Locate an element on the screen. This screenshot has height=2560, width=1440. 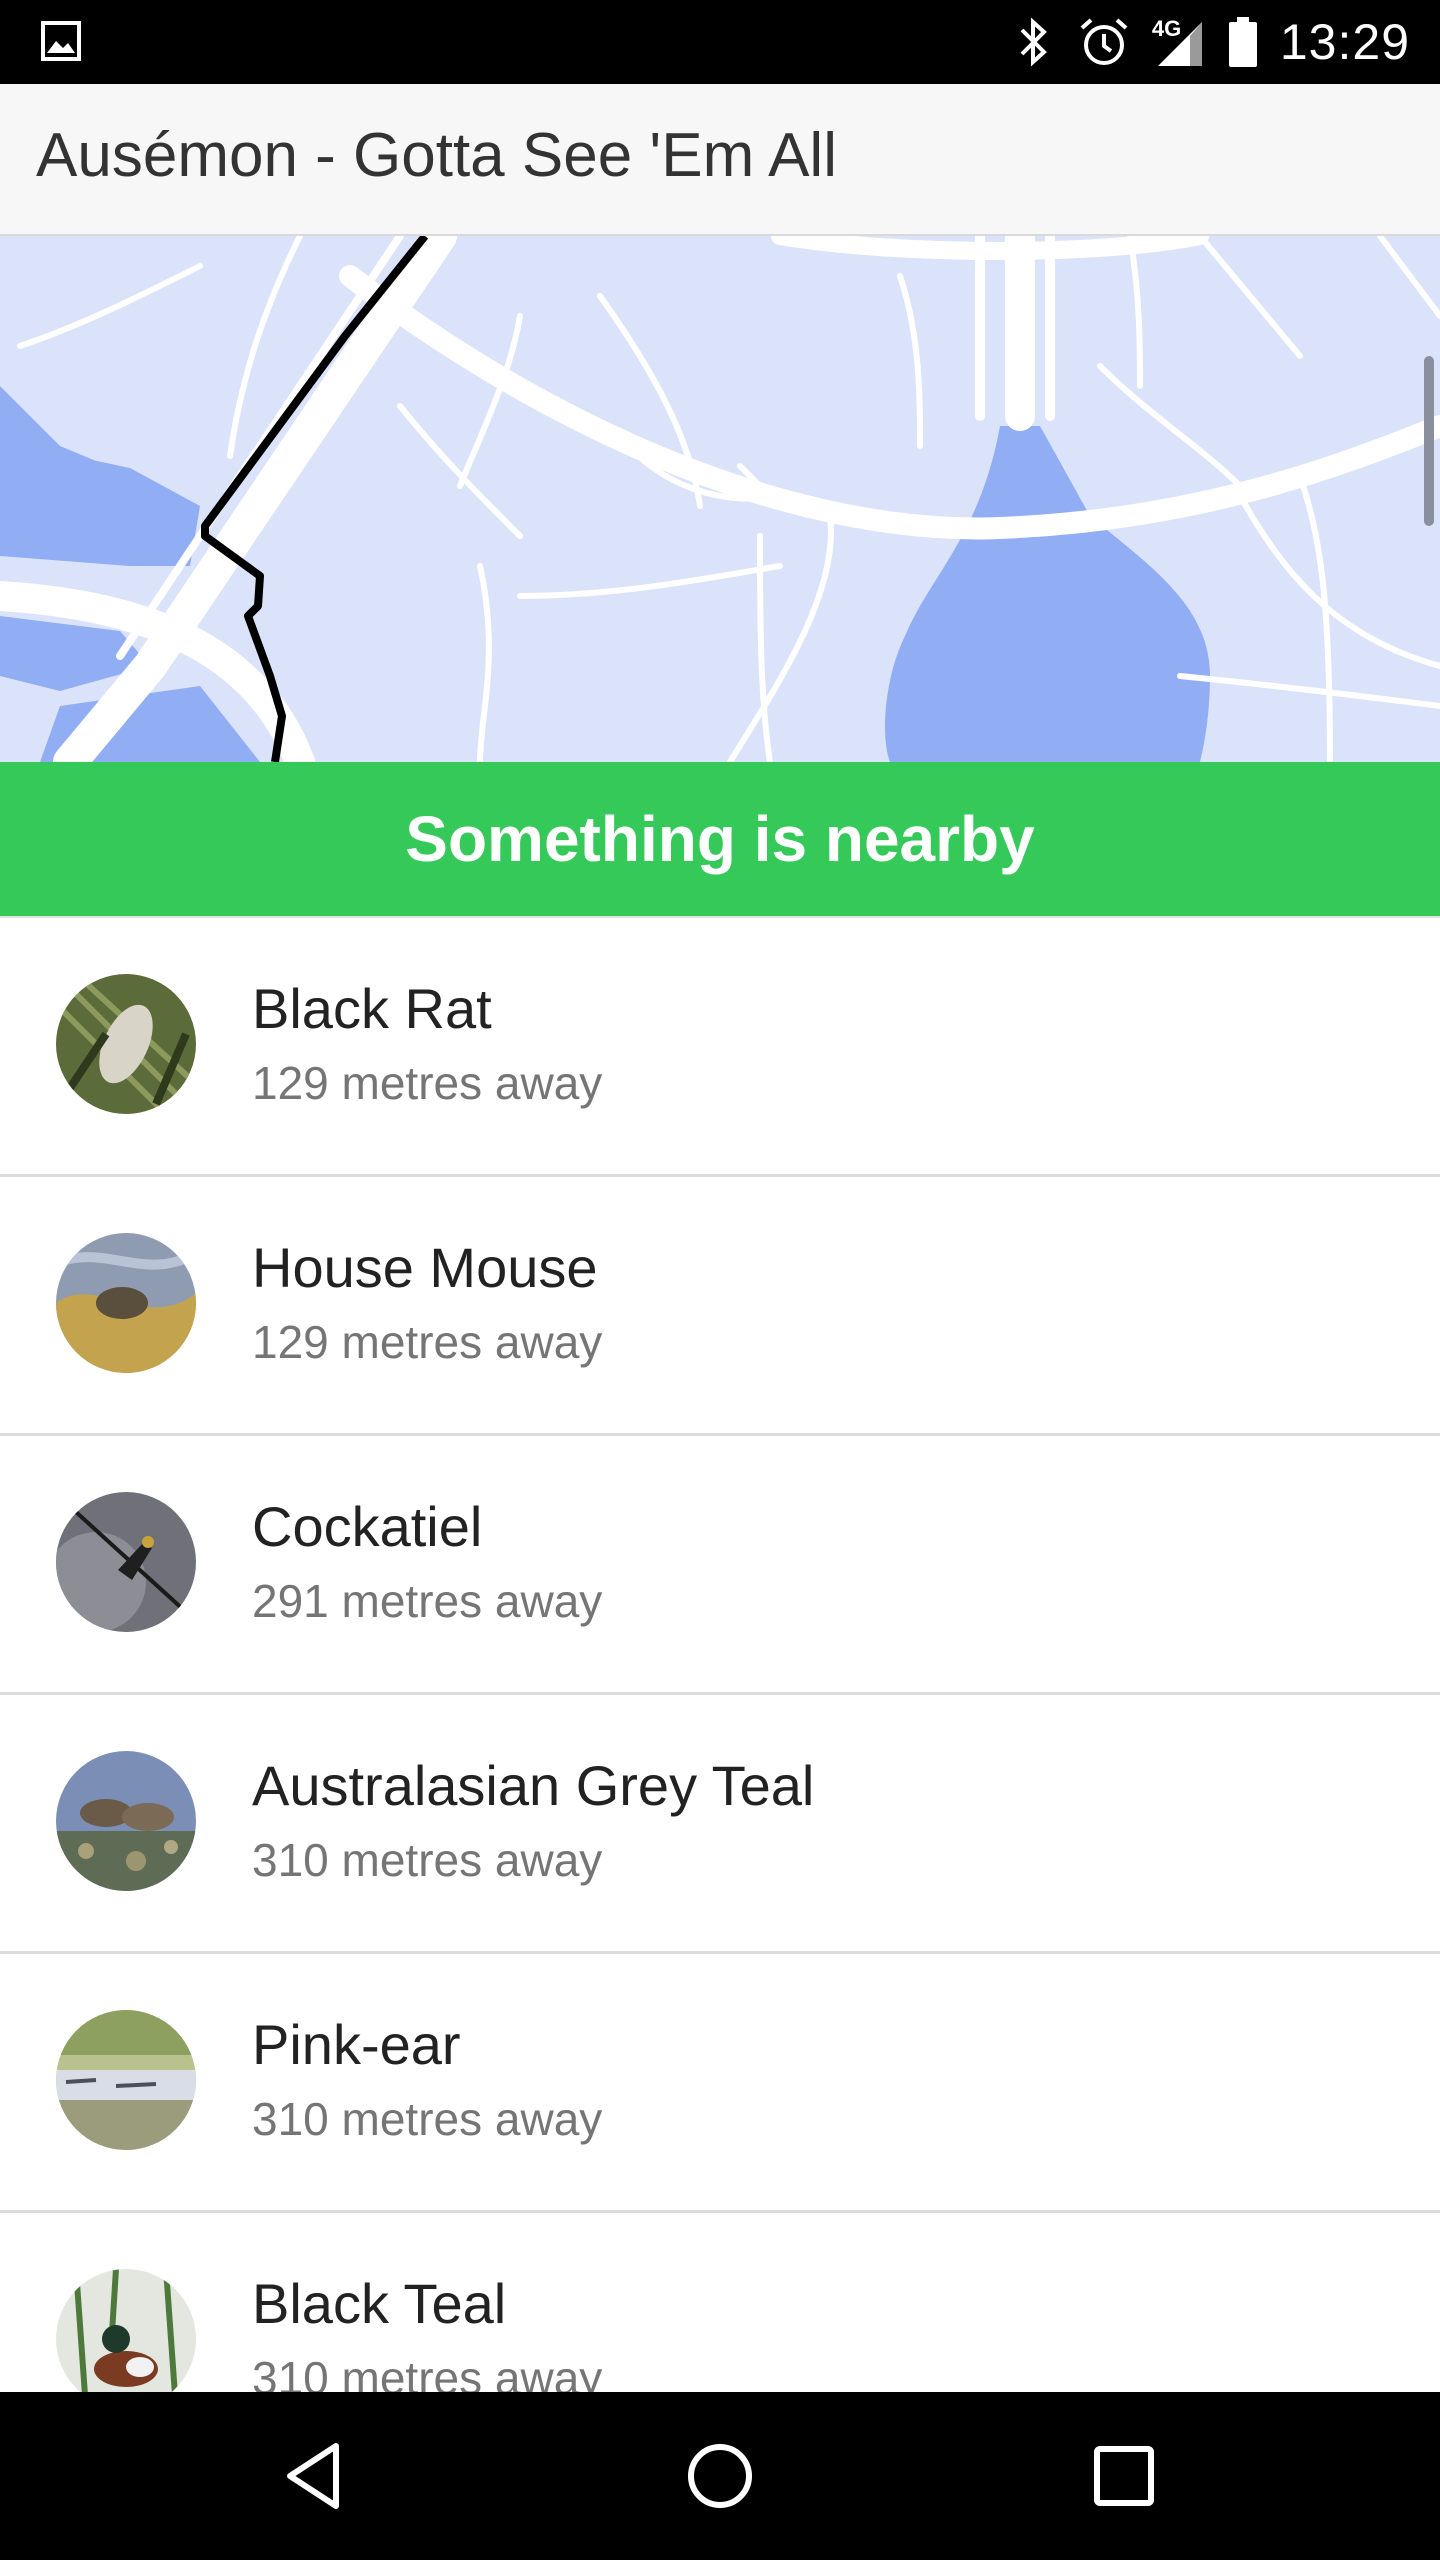
cockatiel-thumbnail is located at coordinates (126, 1562).